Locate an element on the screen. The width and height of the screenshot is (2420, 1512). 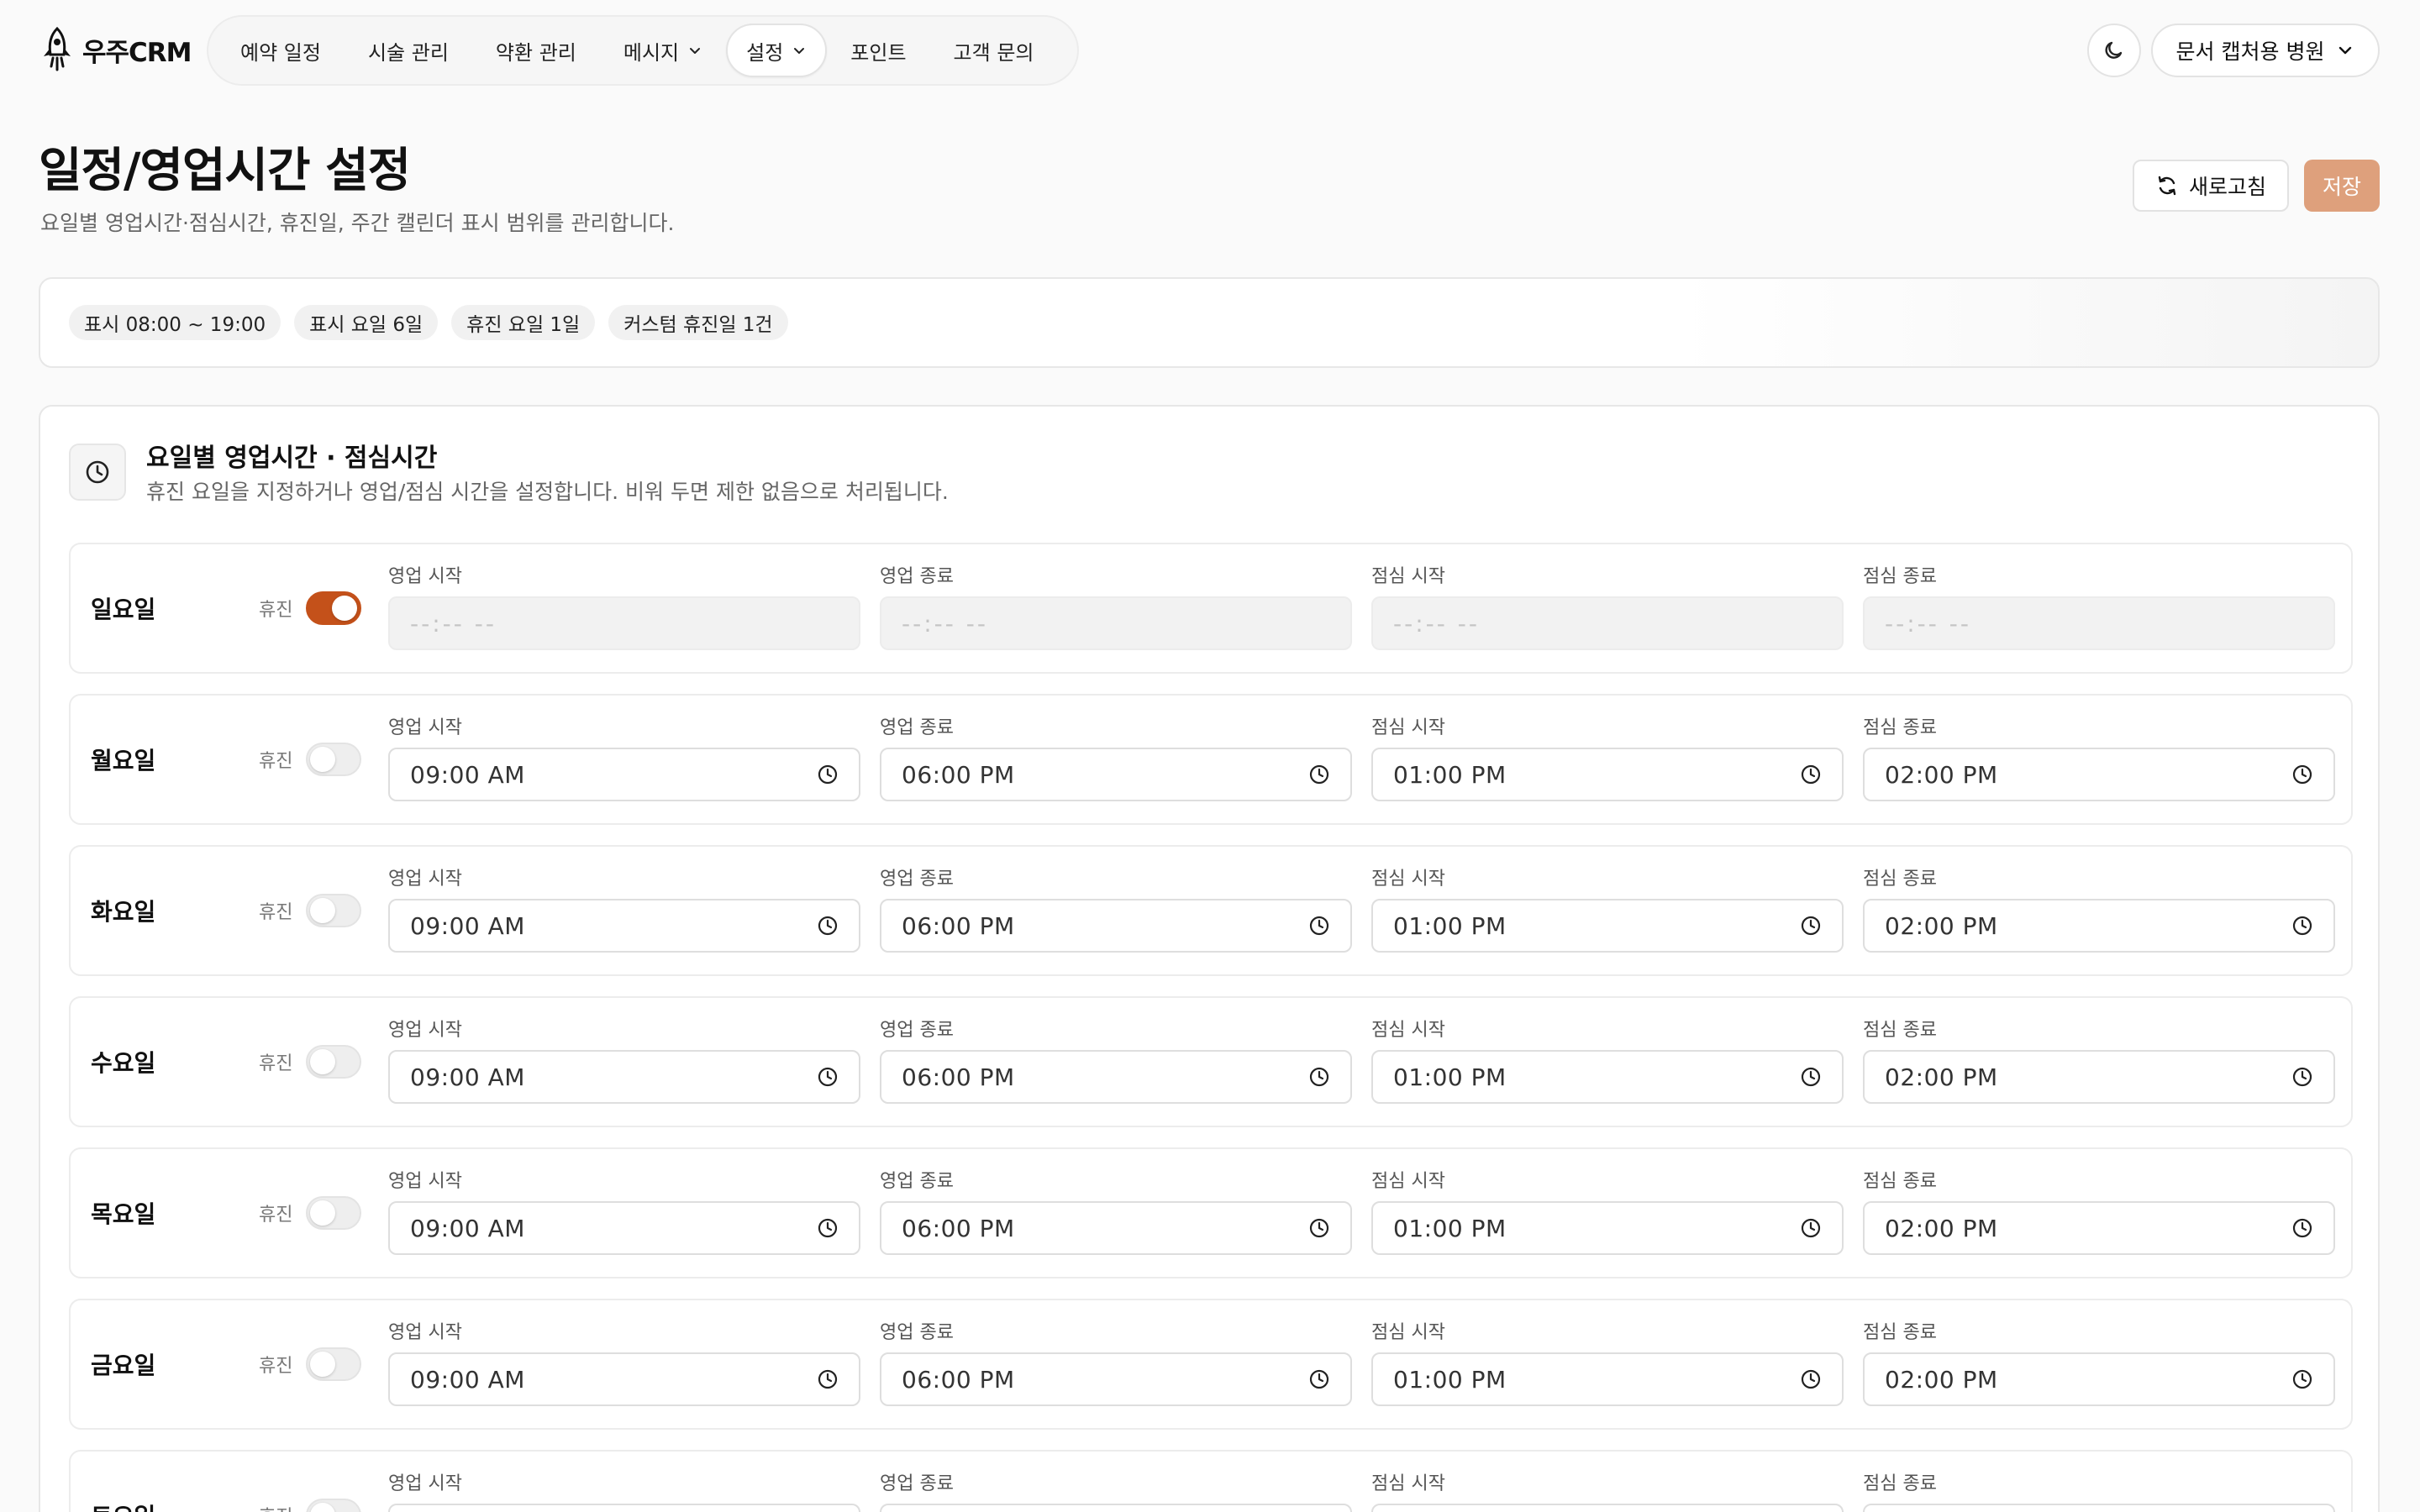
time-field: 영업 종료 --:-- -- is located at coordinates (1116, 1492).